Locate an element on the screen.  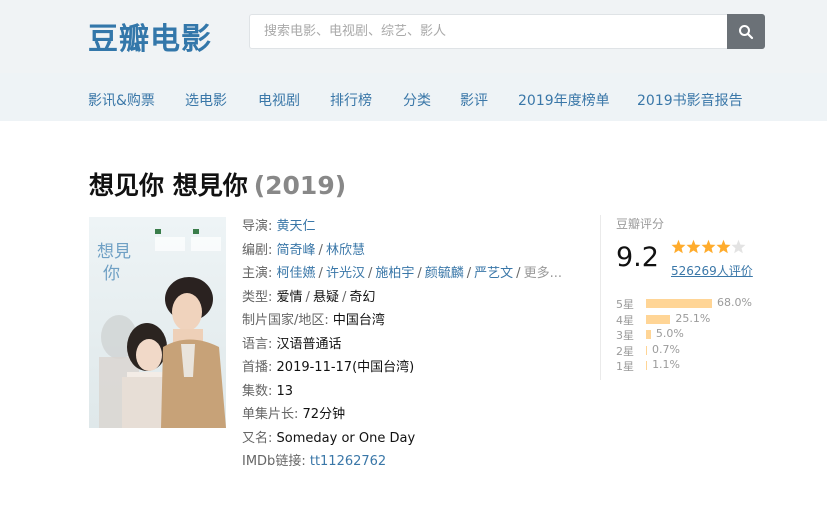
poster-title-text: 想見 is located at coordinates (114, 252).